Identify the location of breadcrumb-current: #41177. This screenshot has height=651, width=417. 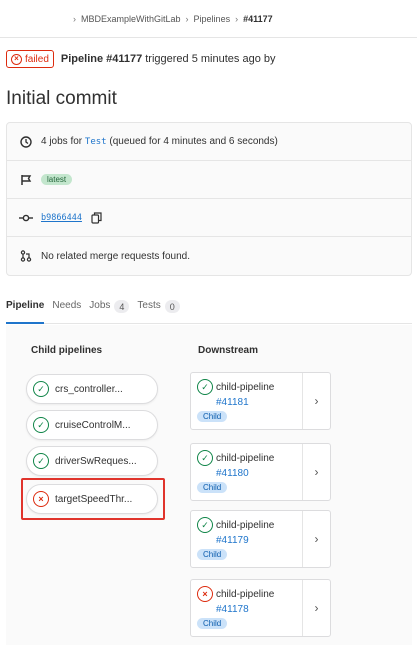
(258, 19).